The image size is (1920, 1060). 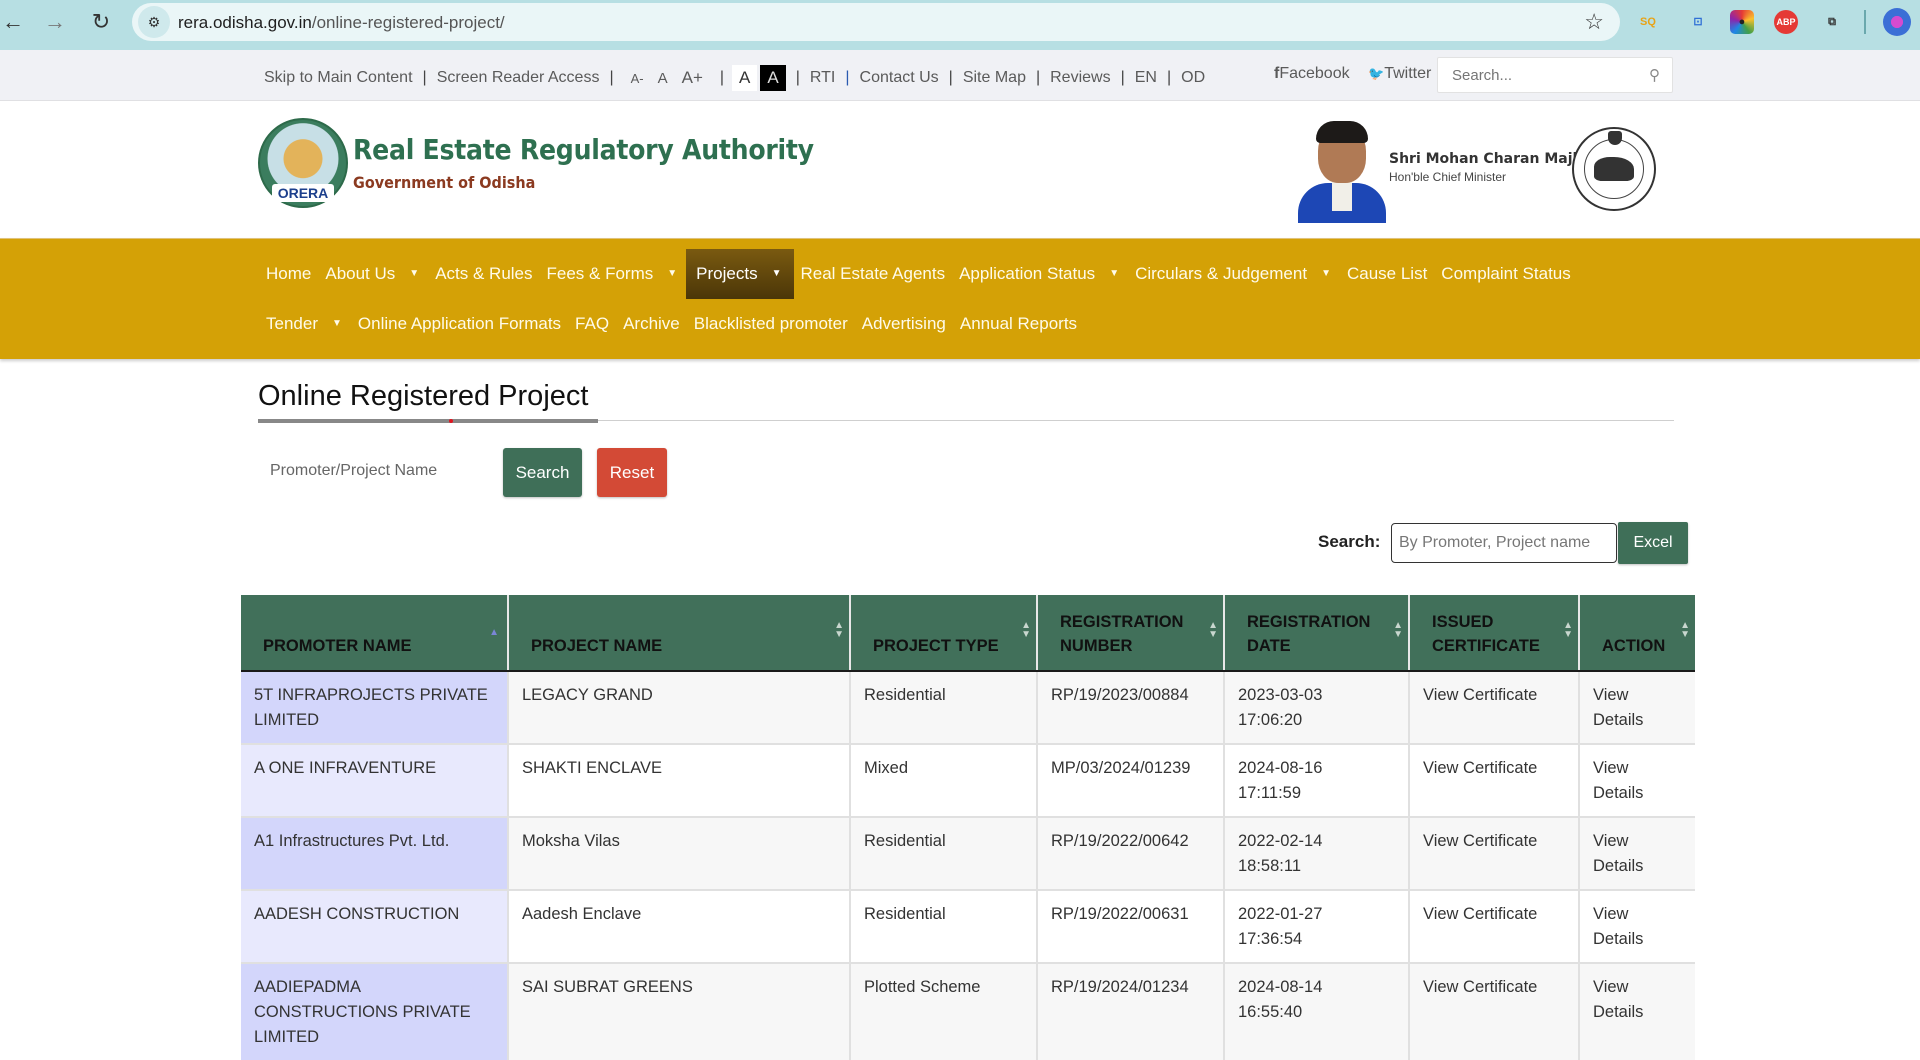 What do you see at coordinates (745, 78) in the screenshot?
I see `light-contrast-button: A` at bounding box center [745, 78].